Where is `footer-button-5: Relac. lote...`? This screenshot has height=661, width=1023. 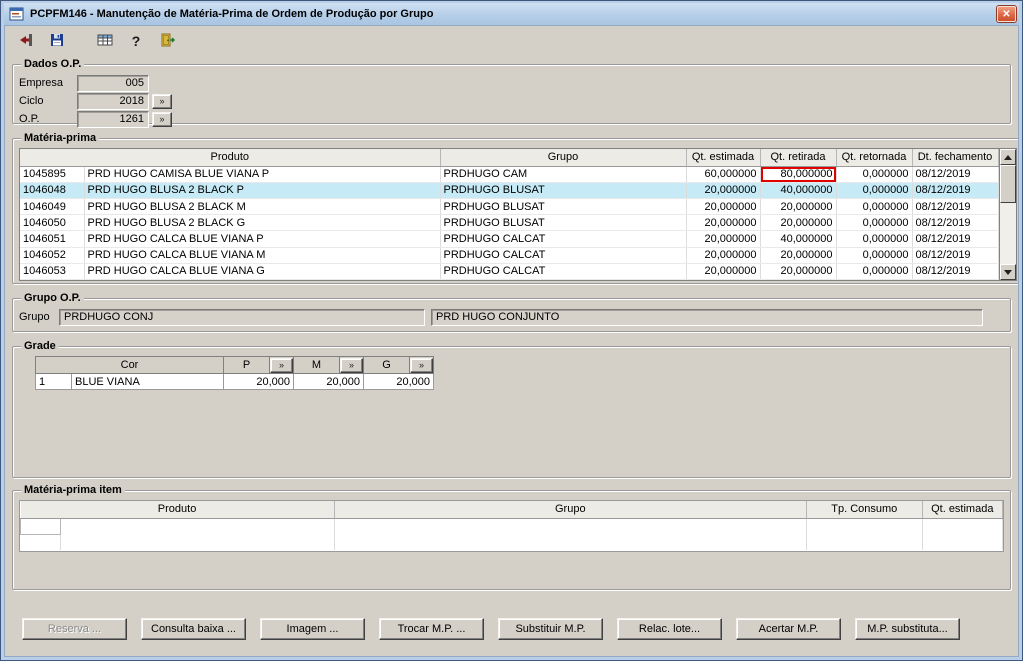 footer-button-5: Relac. lote... is located at coordinates (669, 629).